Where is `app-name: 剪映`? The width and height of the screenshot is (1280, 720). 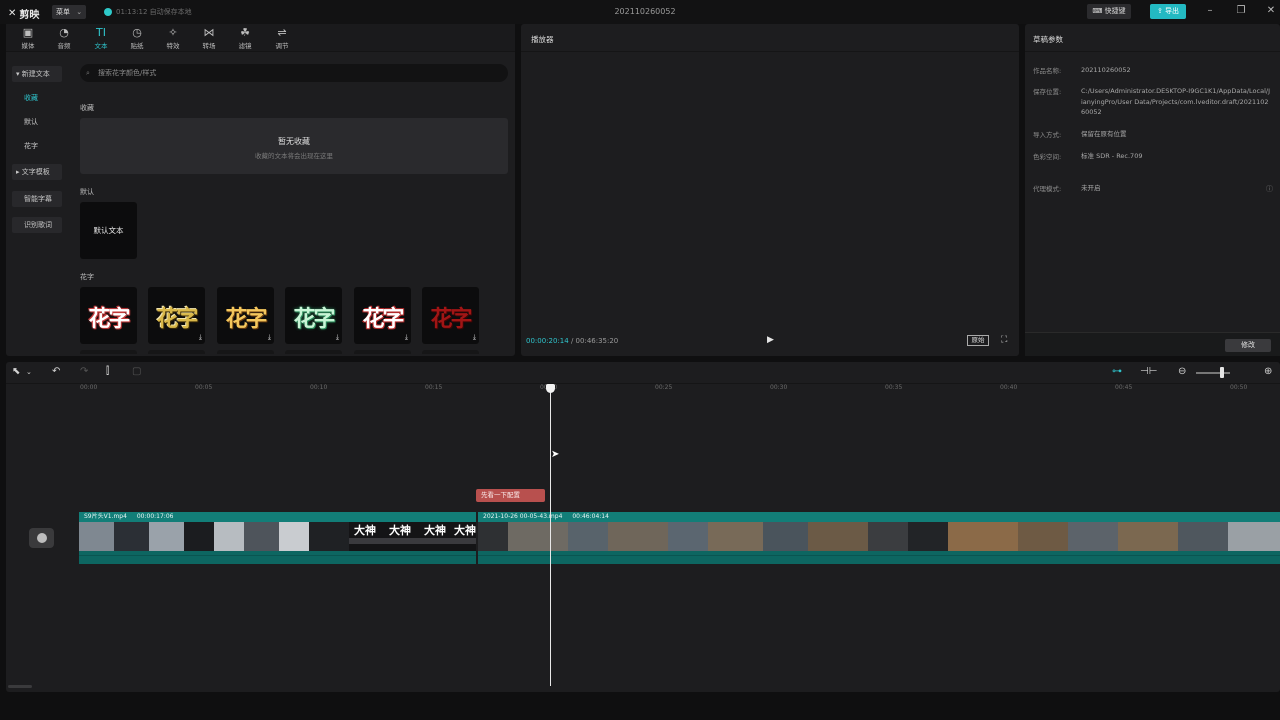
app-name: 剪映 is located at coordinates (29, 15).